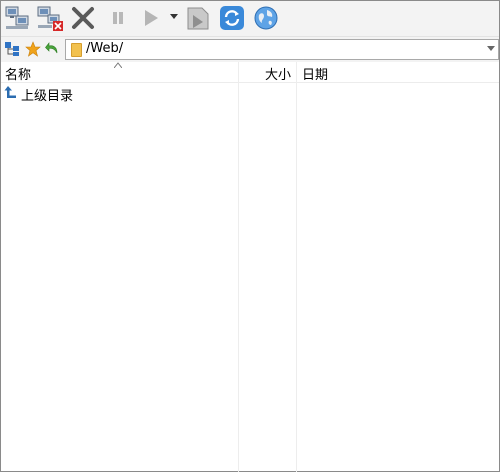 The image size is (500, 472). What do you see at coordinates (174, 16) in the screenshot?
I see `chevron-down-icon` at bounding box center [174, 16].